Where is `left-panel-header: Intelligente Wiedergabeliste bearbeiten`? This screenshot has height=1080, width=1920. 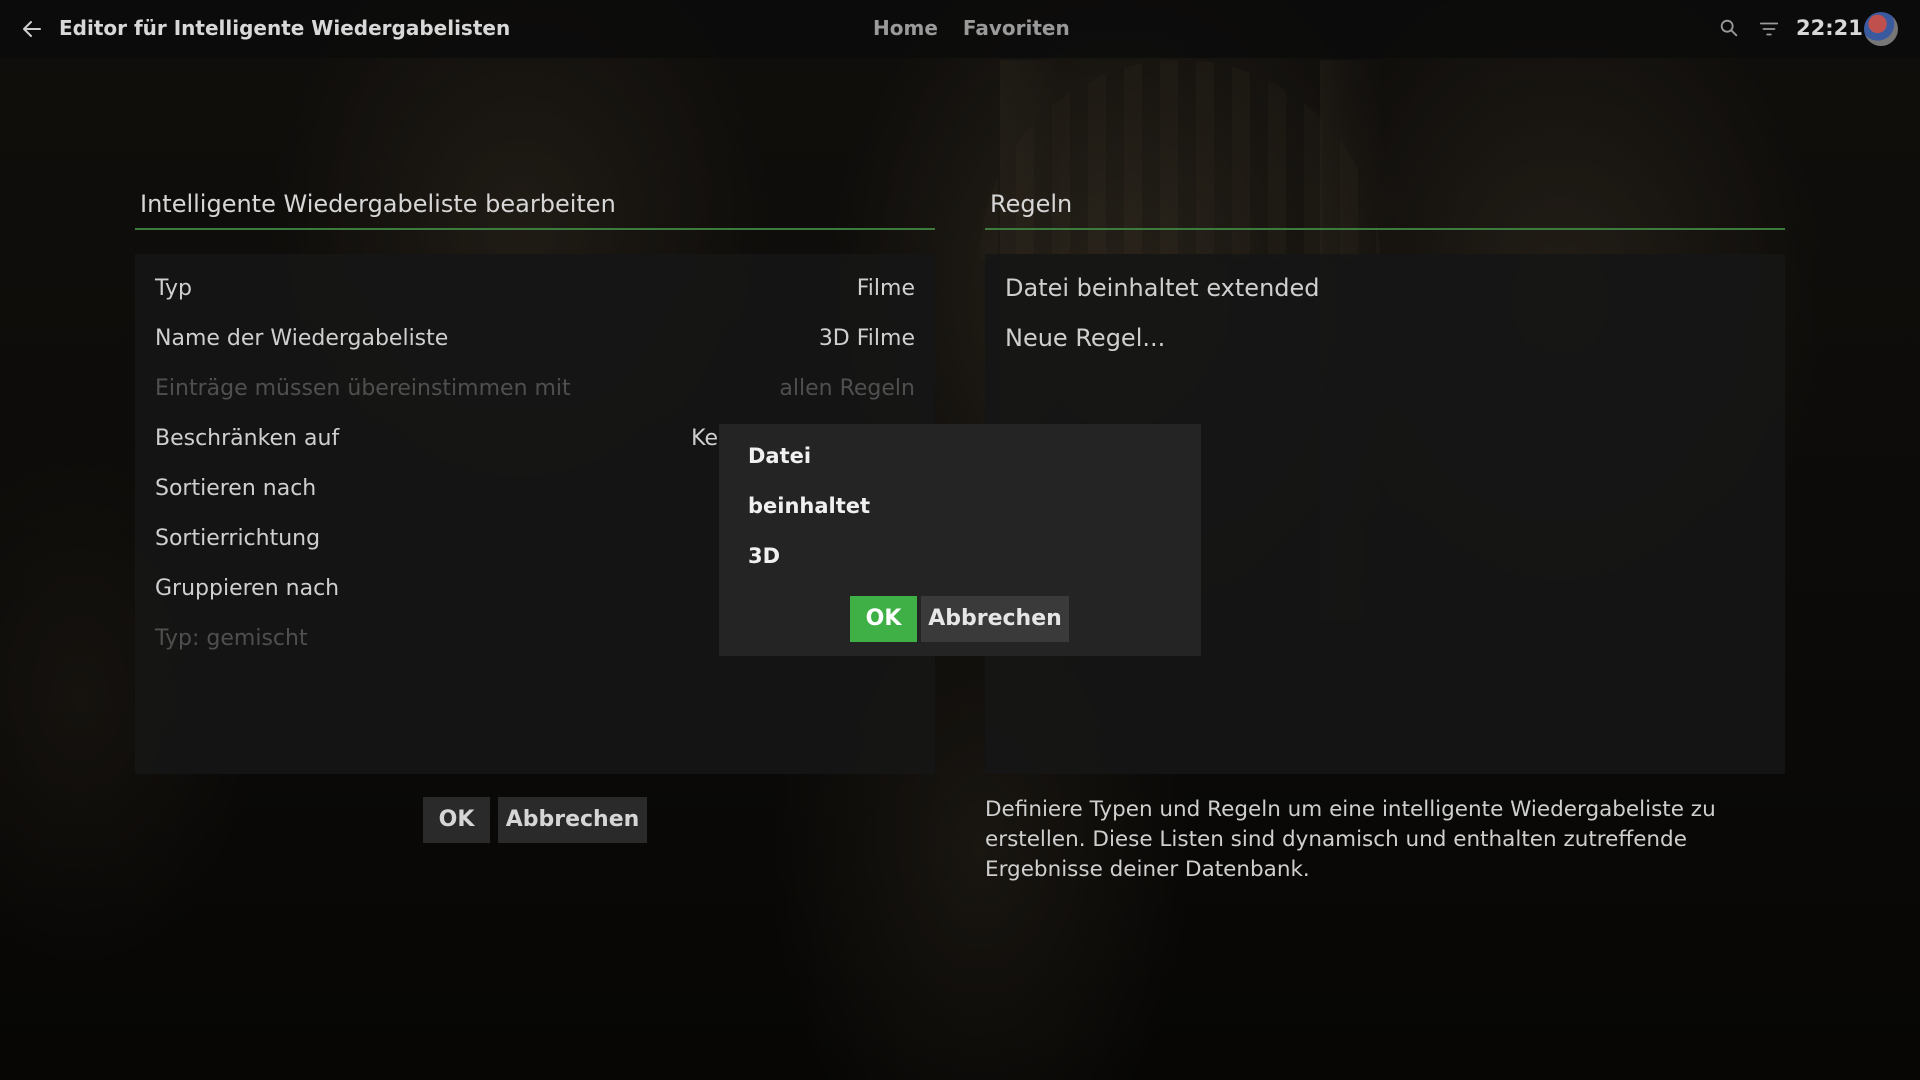 left-panel-header: Intelligente Wiedergabeliste bearbeiten is located at coordinates (535, 210).